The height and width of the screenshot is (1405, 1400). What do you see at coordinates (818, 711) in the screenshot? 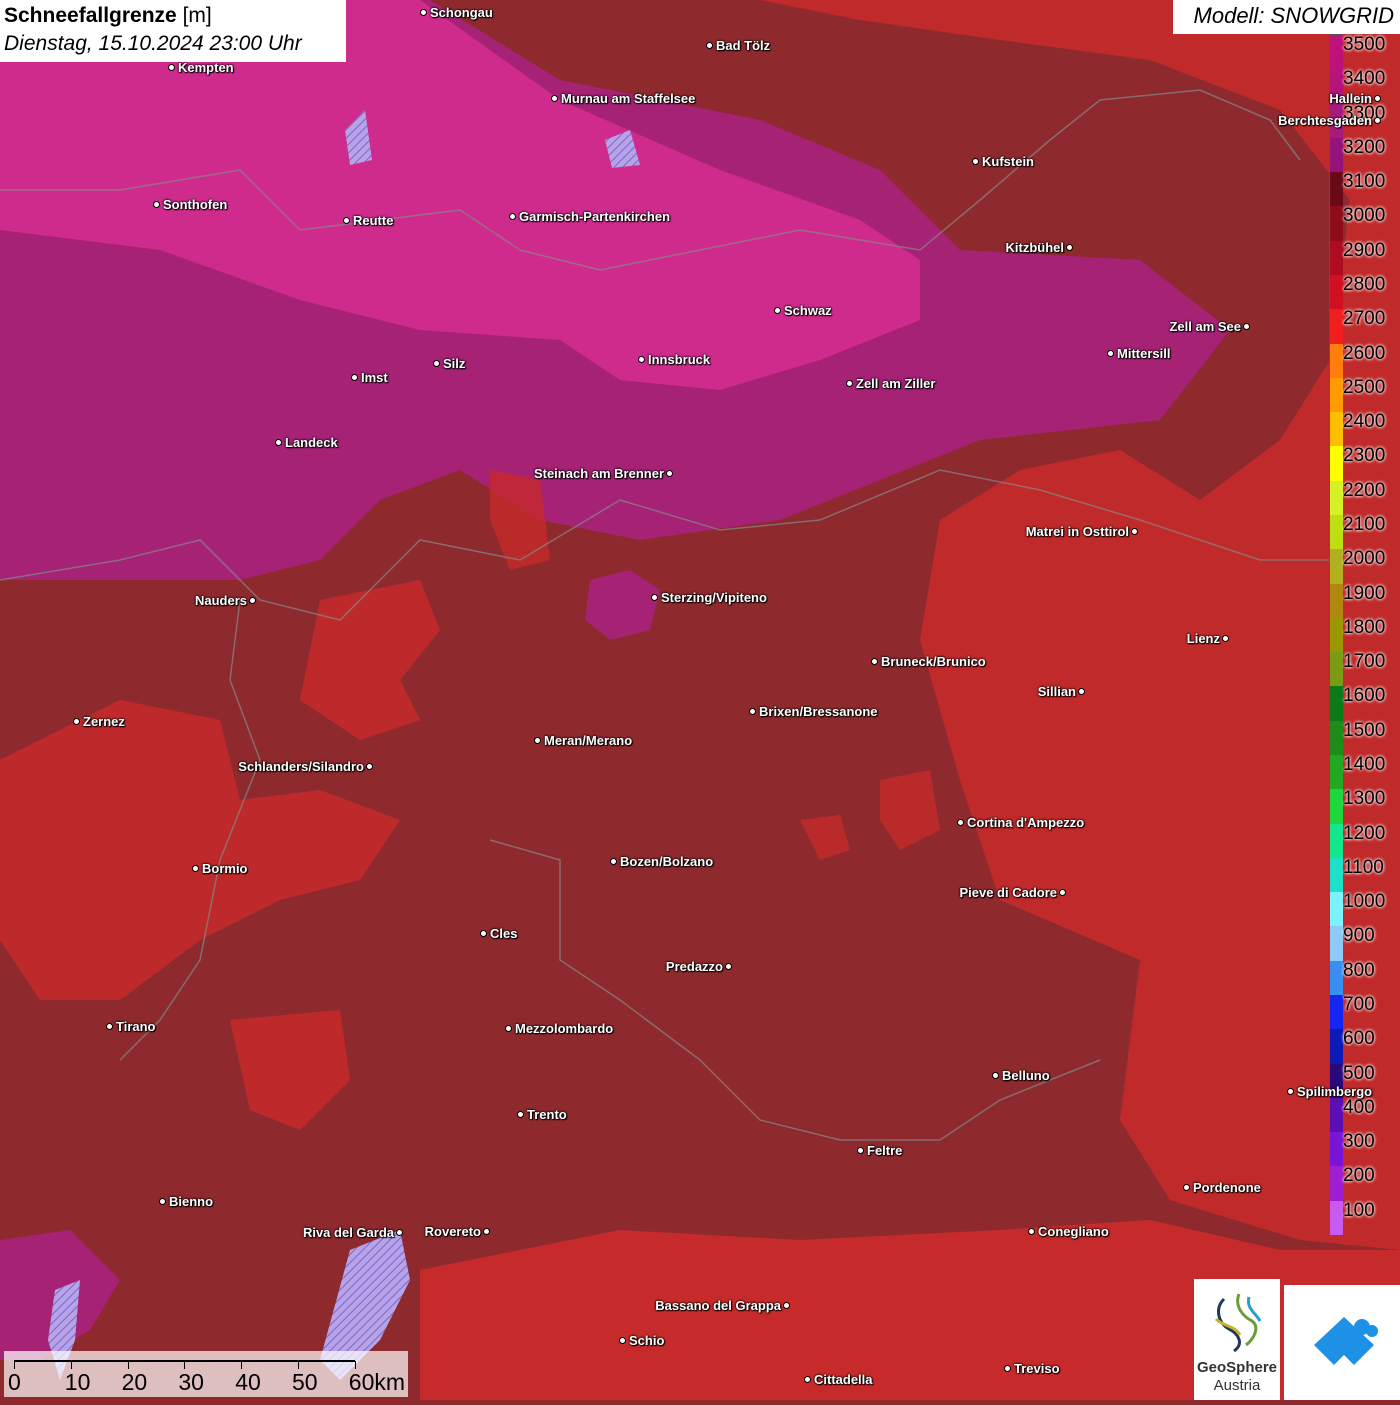
I see `place-label: Brixen/Bressanone` at bounding box center [818, 711].